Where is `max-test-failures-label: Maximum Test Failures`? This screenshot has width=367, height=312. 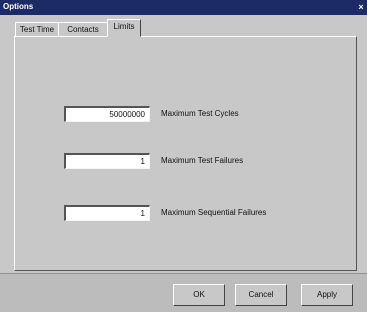 max-test-failures-label: Maximum Test Failures is located at coordinates (202, 160).